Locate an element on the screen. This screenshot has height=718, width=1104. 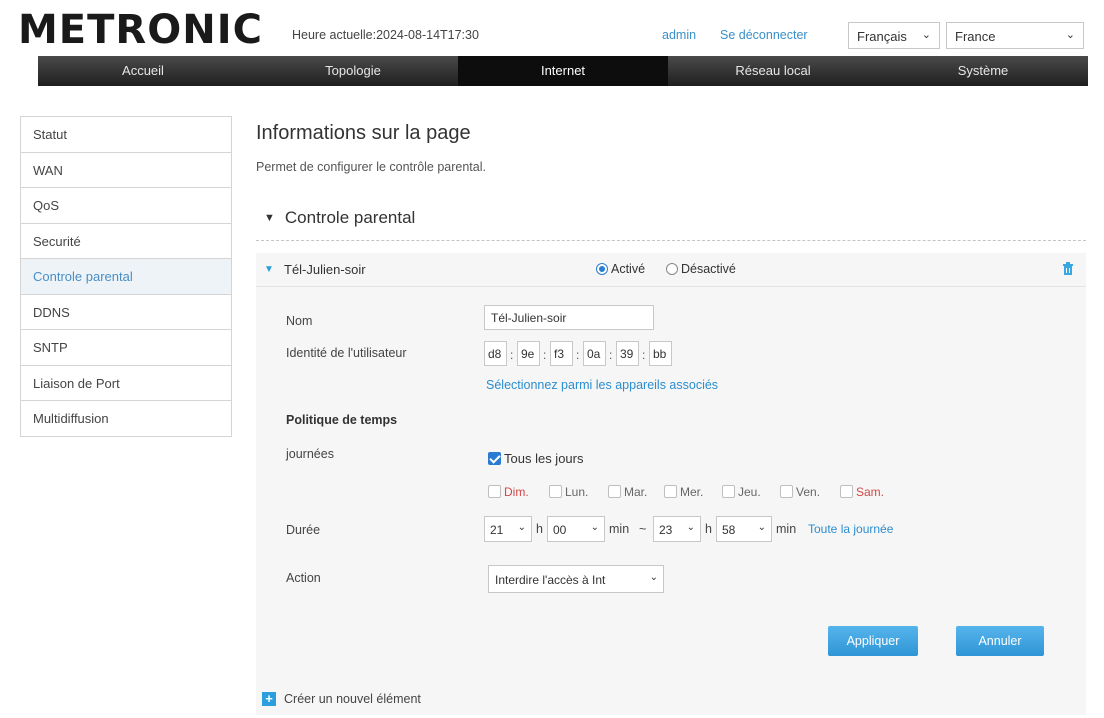
day-label: Lun. is located at coordinates (577, 492).